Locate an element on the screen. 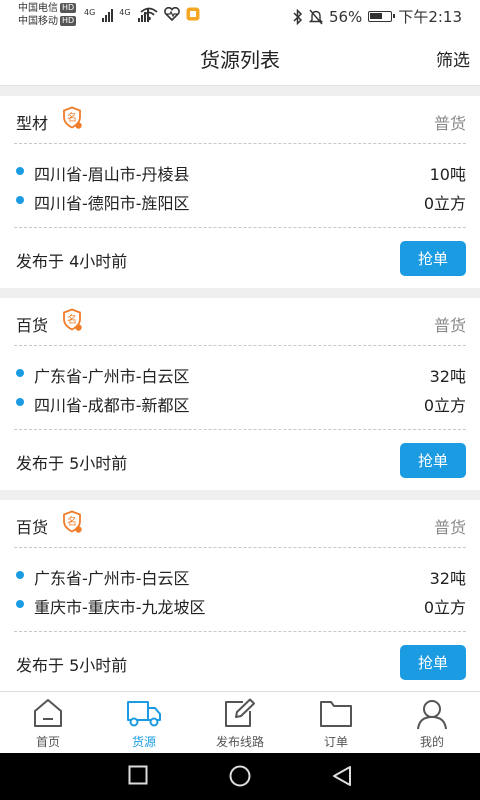  status-icons is located at coordinates (170, 14).